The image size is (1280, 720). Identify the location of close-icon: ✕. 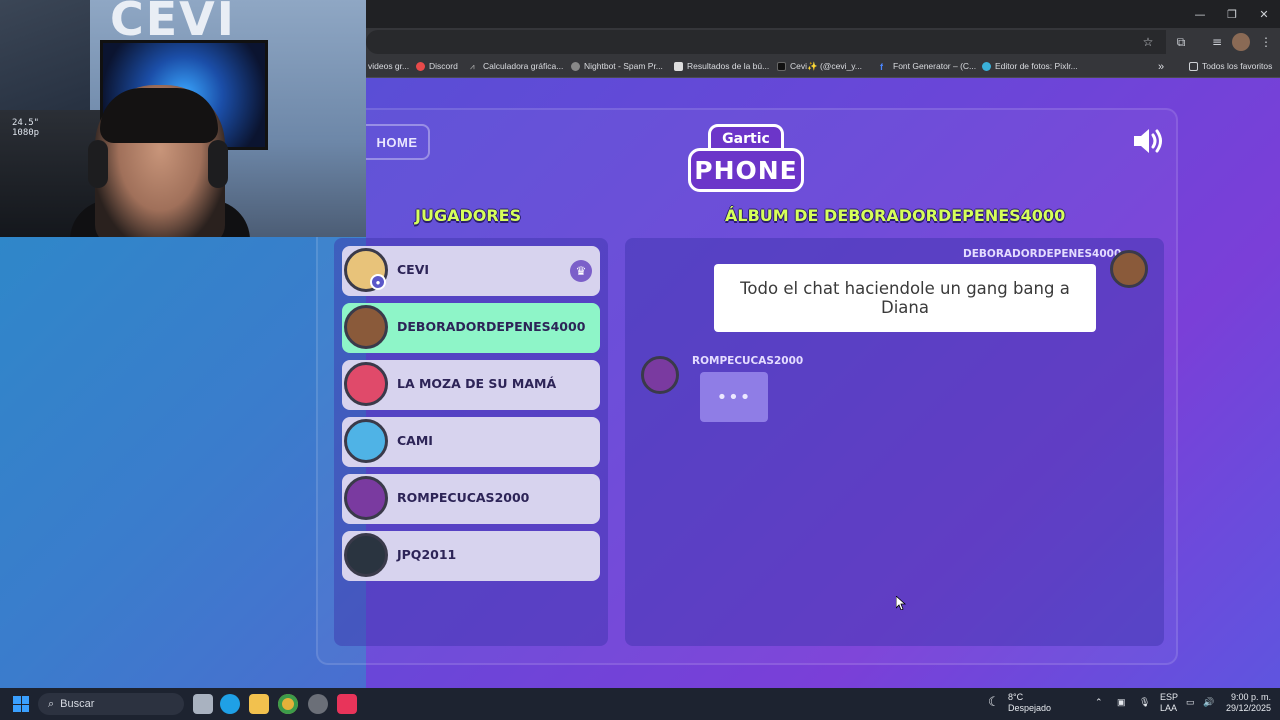
(1264, 14).